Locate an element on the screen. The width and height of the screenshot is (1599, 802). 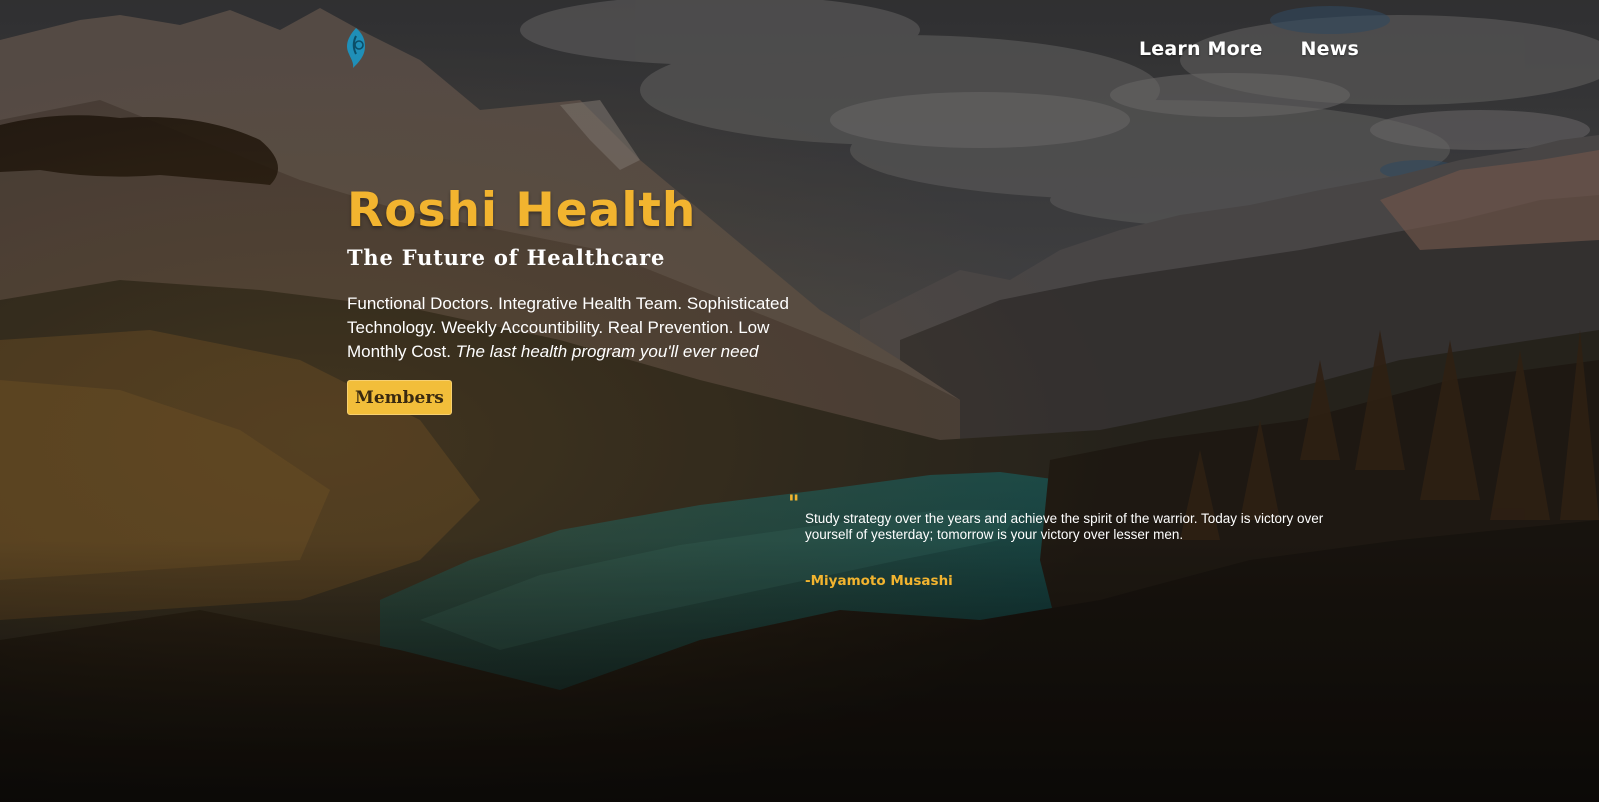
members-button: Members is located at coordinates (399, 398).